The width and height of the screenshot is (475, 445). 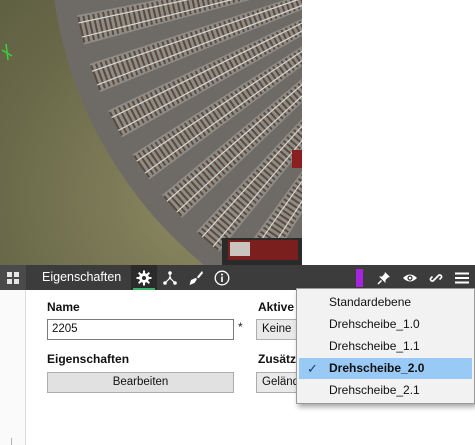 I want to click on dropdown-item: Standardebene, so click(x=385, y=302).